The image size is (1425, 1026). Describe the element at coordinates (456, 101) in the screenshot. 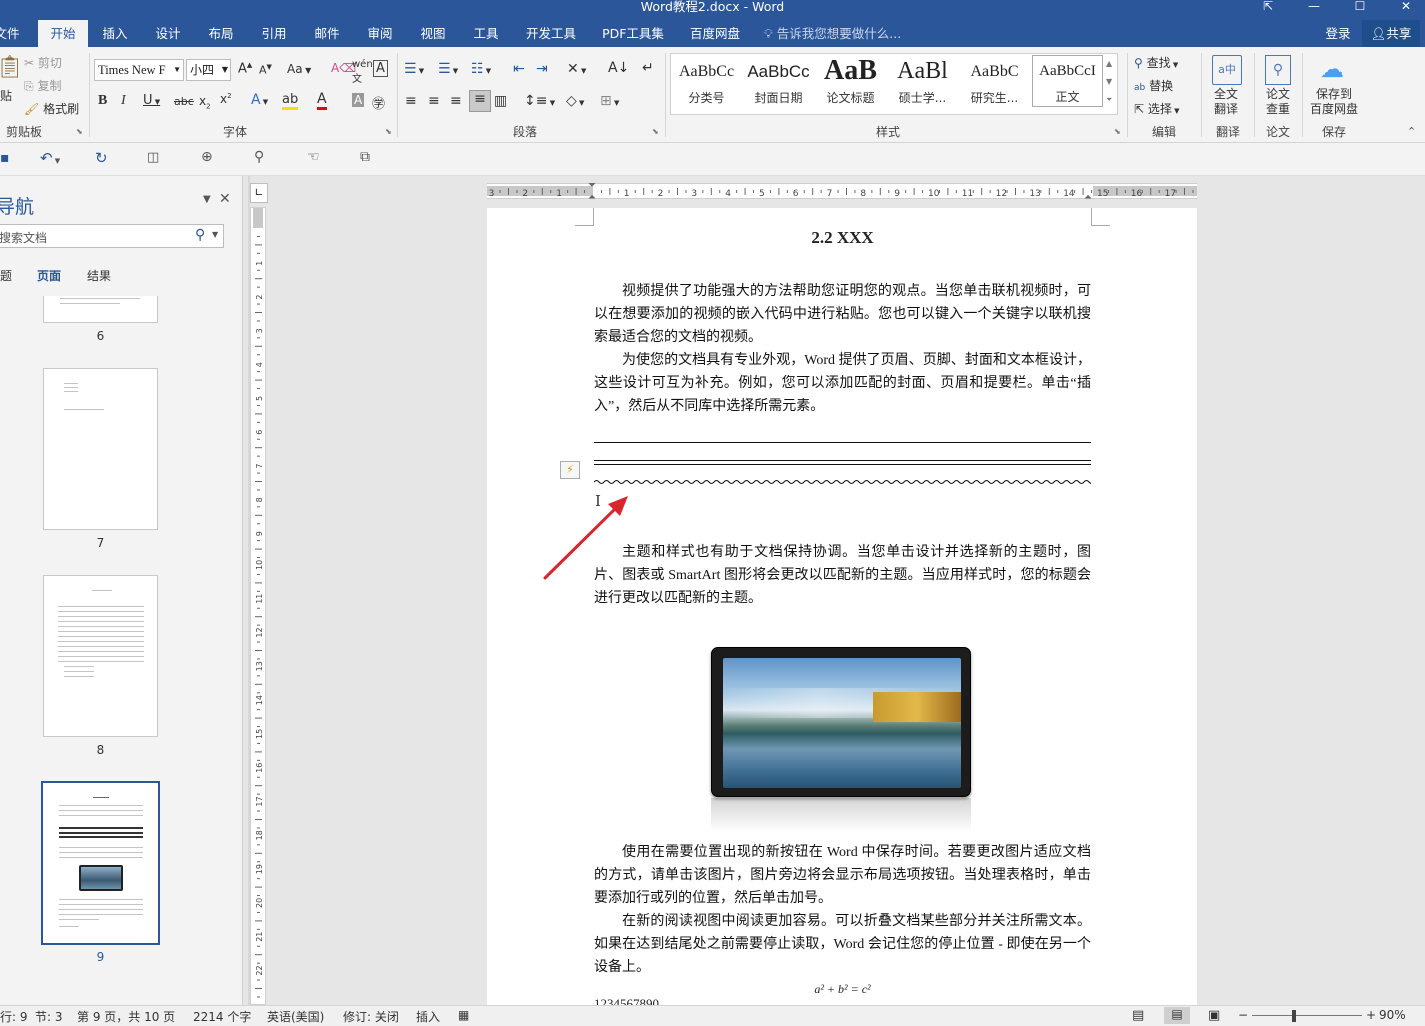

I see `align-right-icon: ≡` at that location.